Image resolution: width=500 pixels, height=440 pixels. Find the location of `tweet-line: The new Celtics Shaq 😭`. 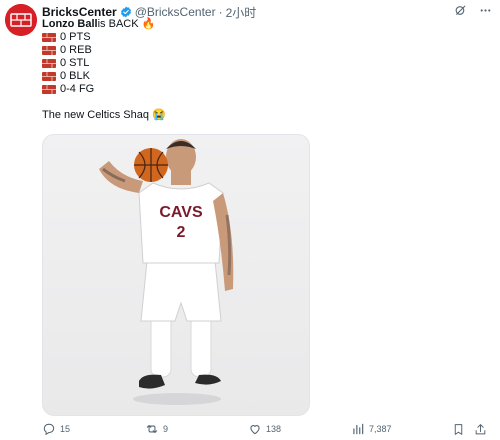

tweet-line: The new Celtics Shaq 😭 is located at coordinates (262, 115).